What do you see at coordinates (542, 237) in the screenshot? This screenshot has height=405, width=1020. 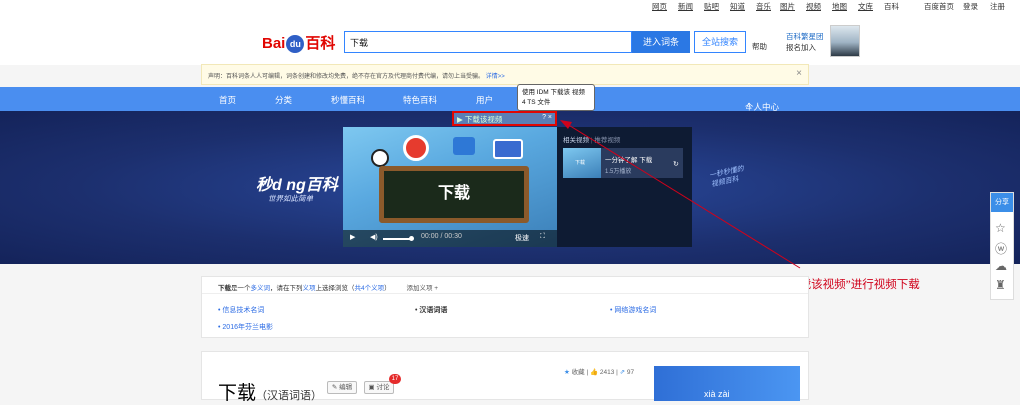 I see `fullscreen-icon: ⛶` at bounding box center [542, 237].